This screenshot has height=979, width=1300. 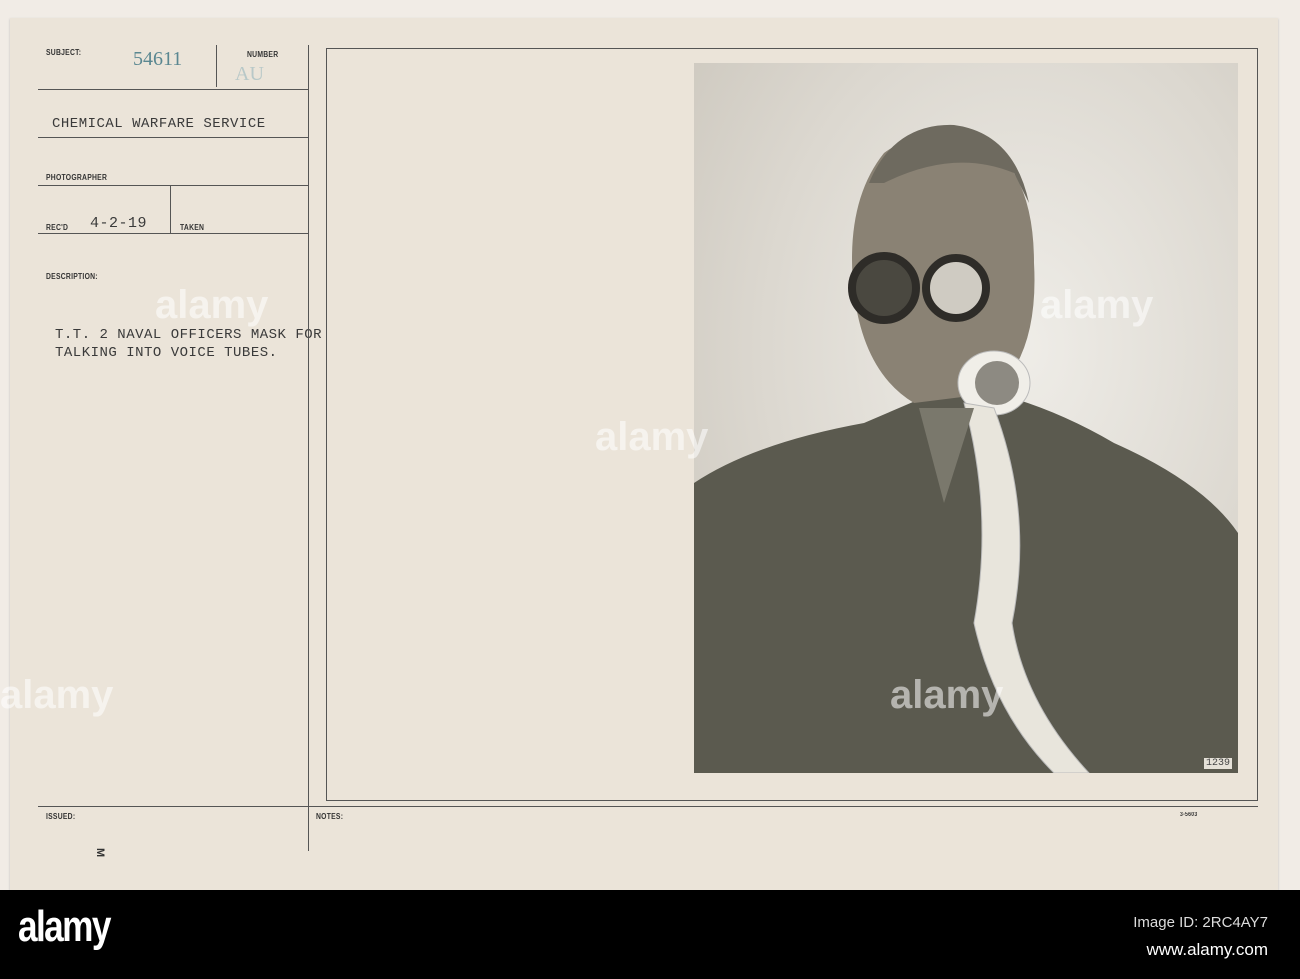 I want to click on issued-mark: M, so click(x=100, y=853).